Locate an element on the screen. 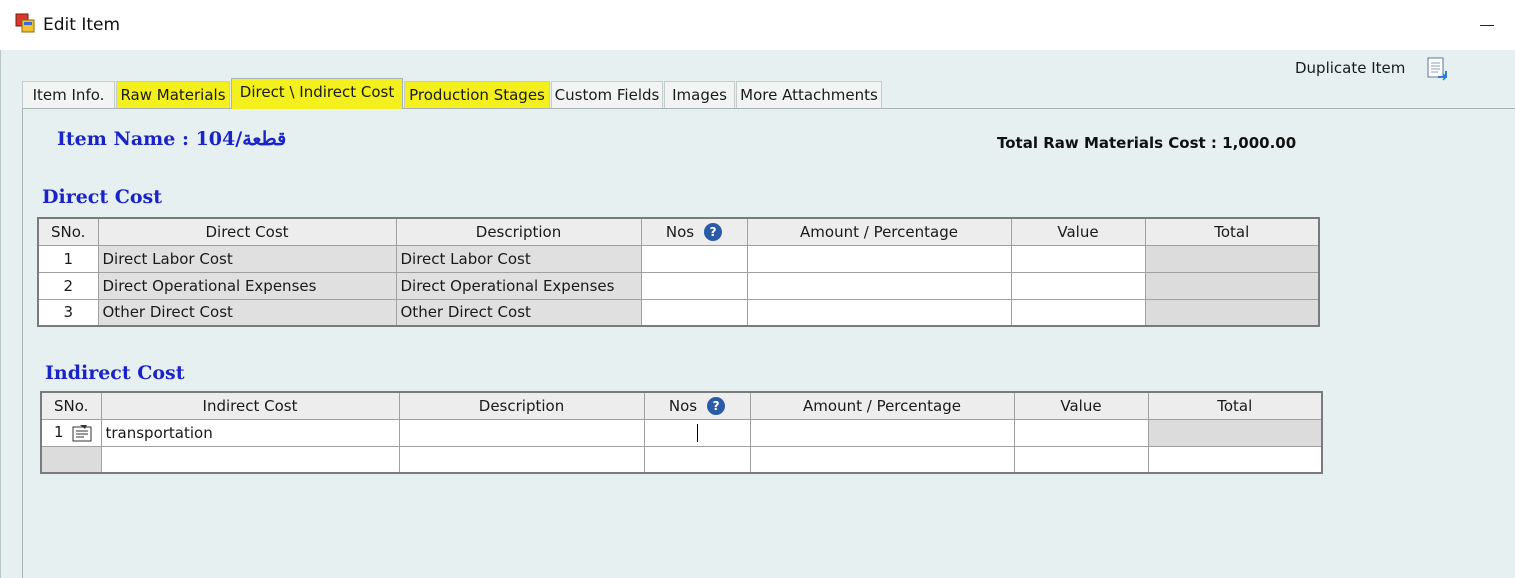 This screenshot has height=578, width=1515. table-row-new is located at coordinates (681, 459).